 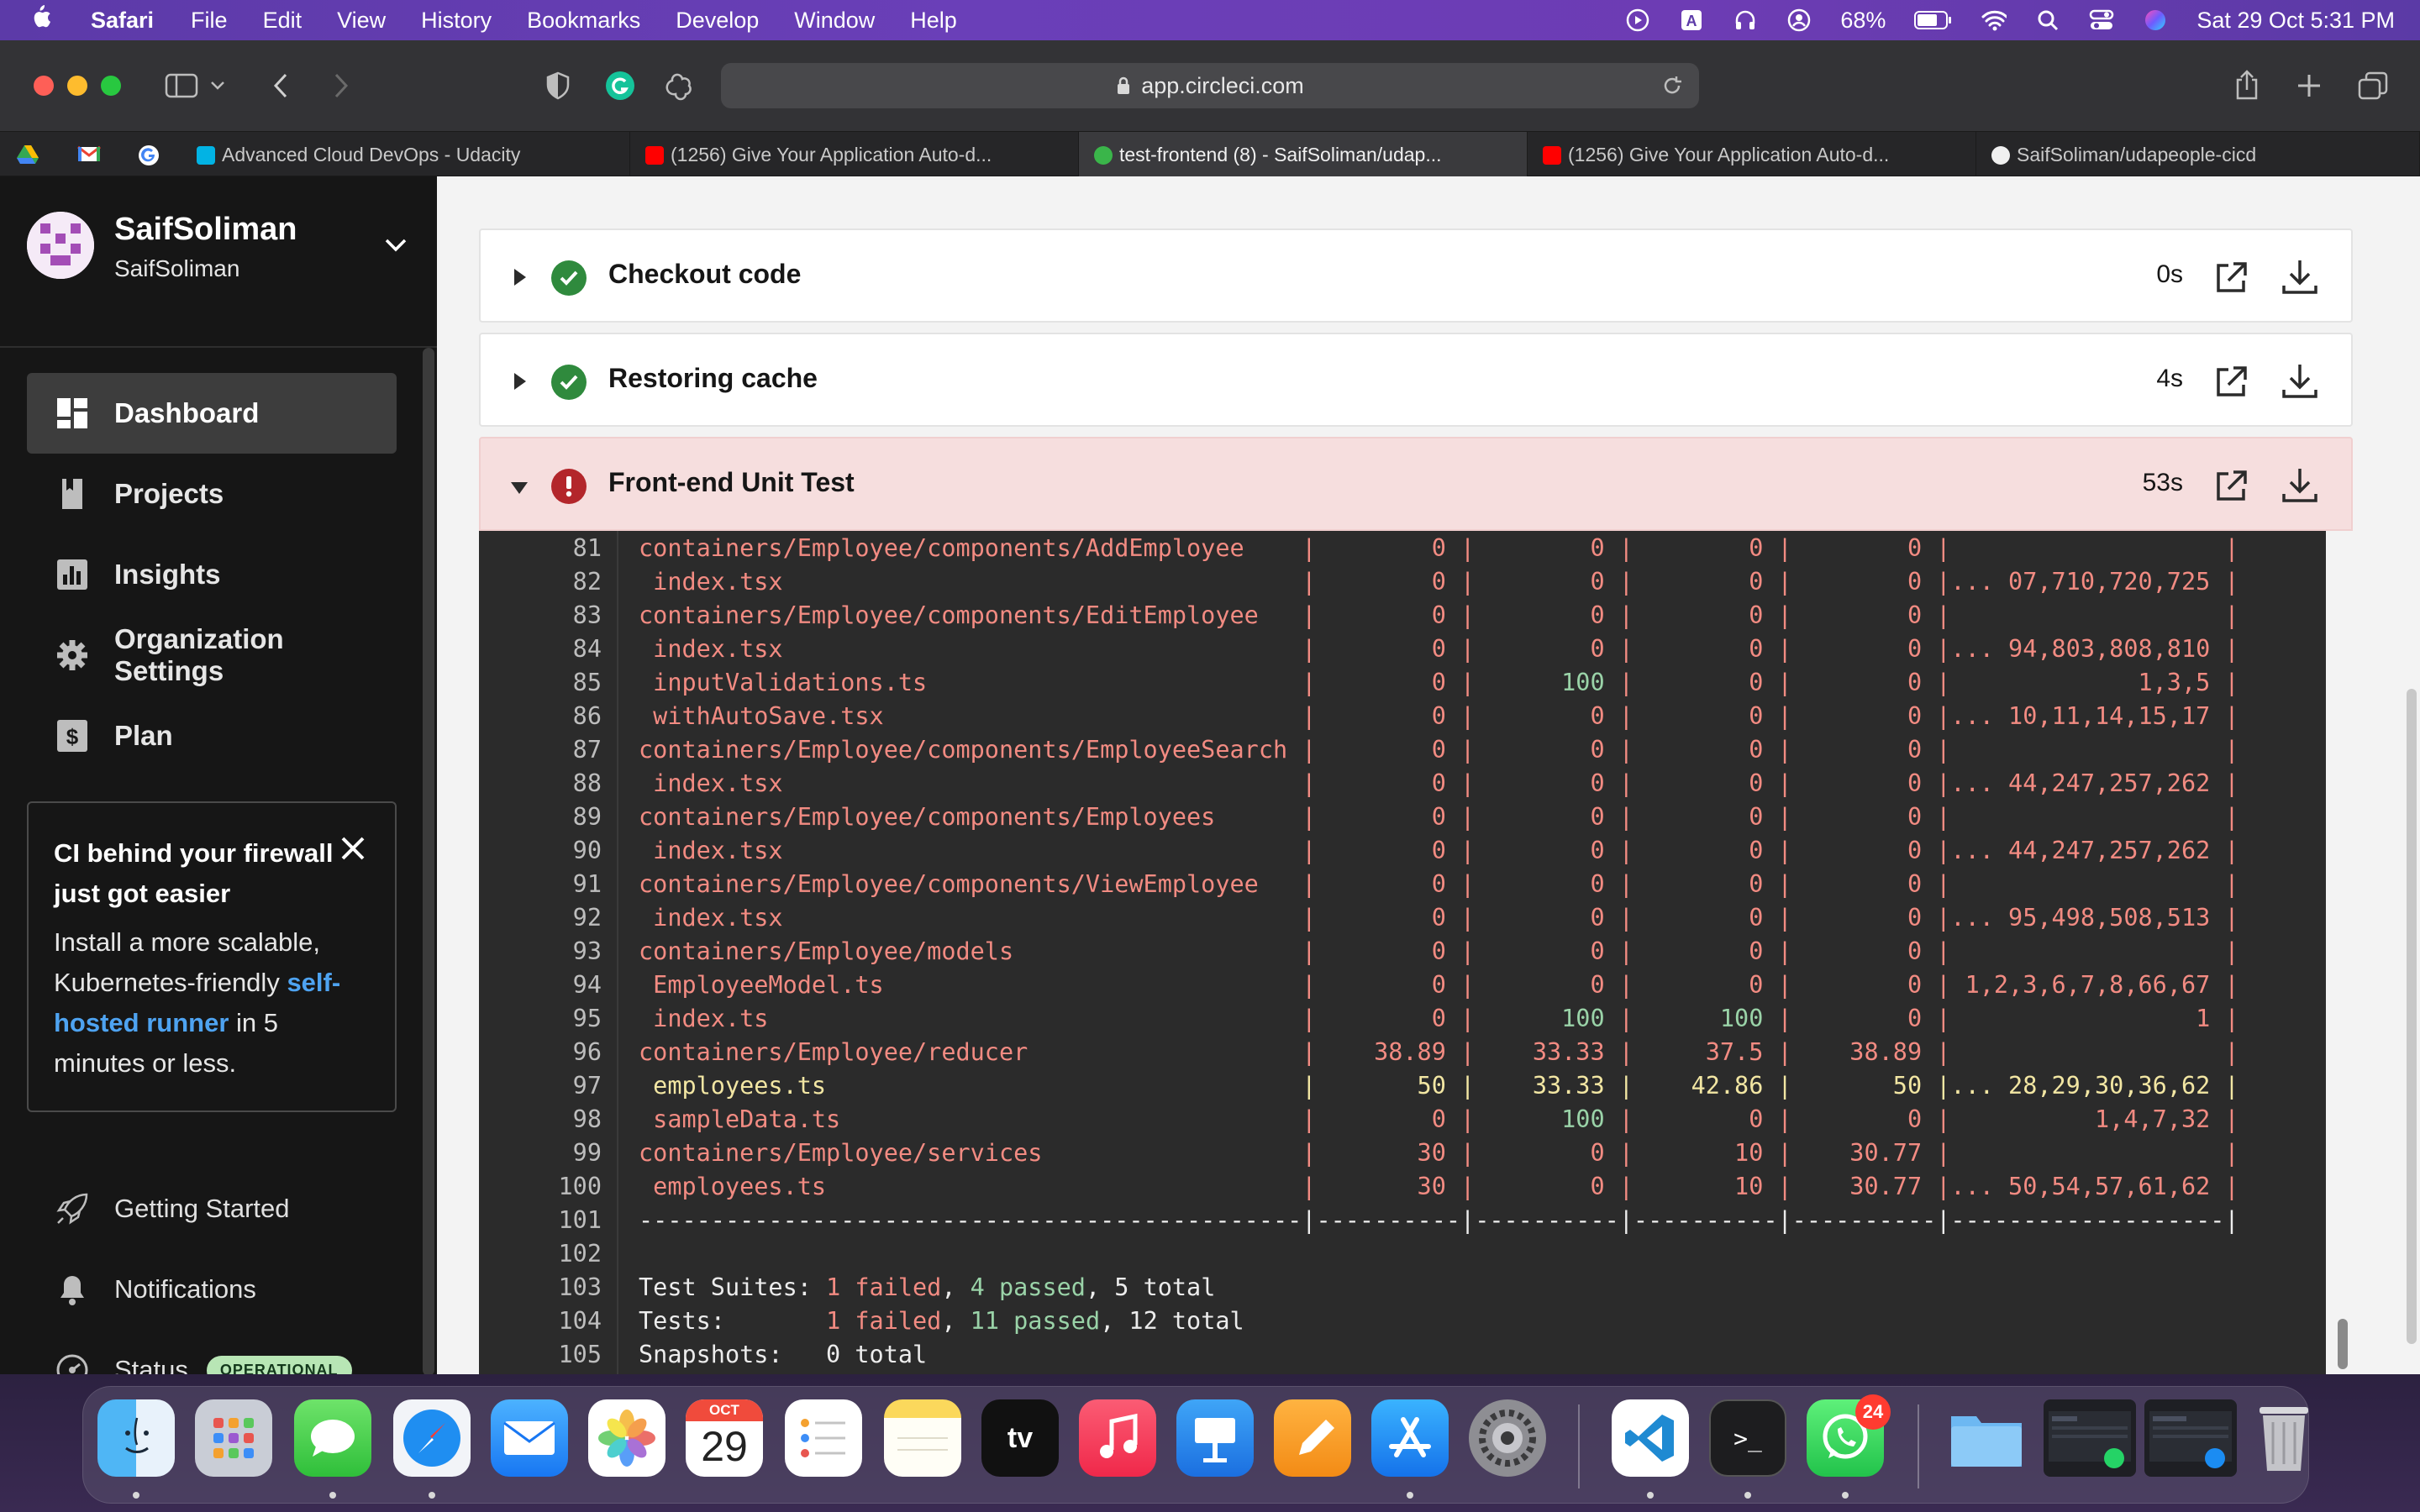 What do you see at coordinates (1919, 1446) in the screenshot?
I see `dock-separator` at bounding box center [1919, 1446].